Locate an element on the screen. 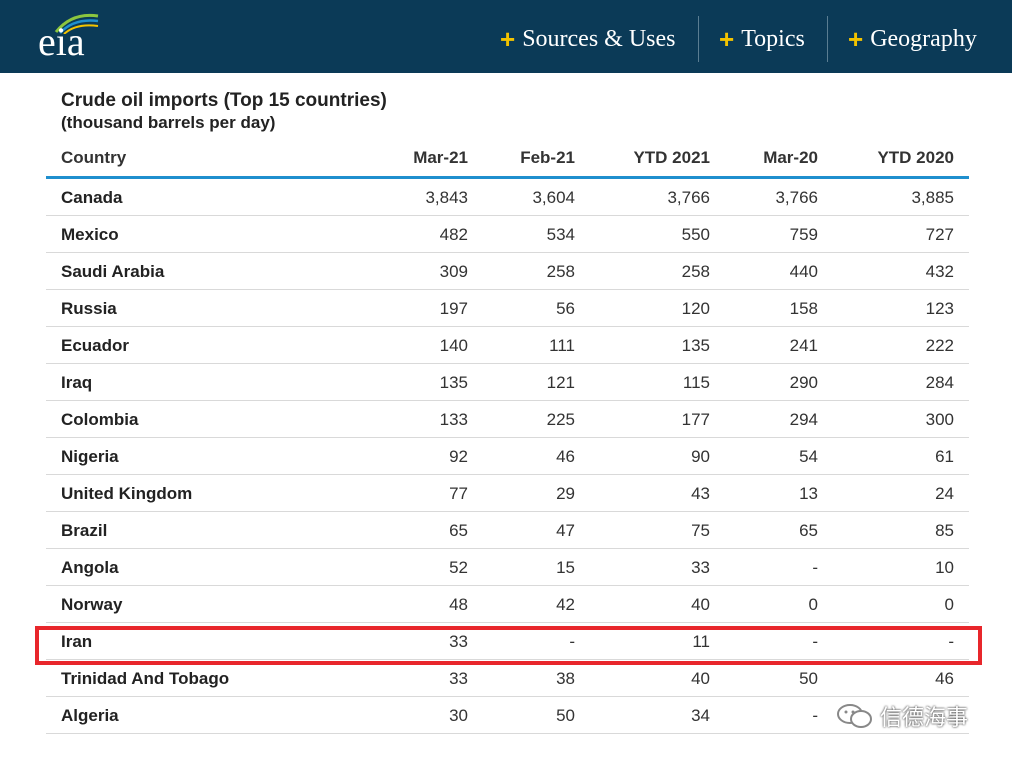 This screenshot has width=1012, height=761. value-cell: 75 is located at coordinates (700, 530).